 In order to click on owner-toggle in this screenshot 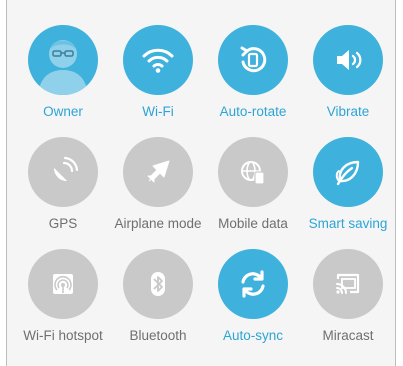, I will do `click(63, 60)`.